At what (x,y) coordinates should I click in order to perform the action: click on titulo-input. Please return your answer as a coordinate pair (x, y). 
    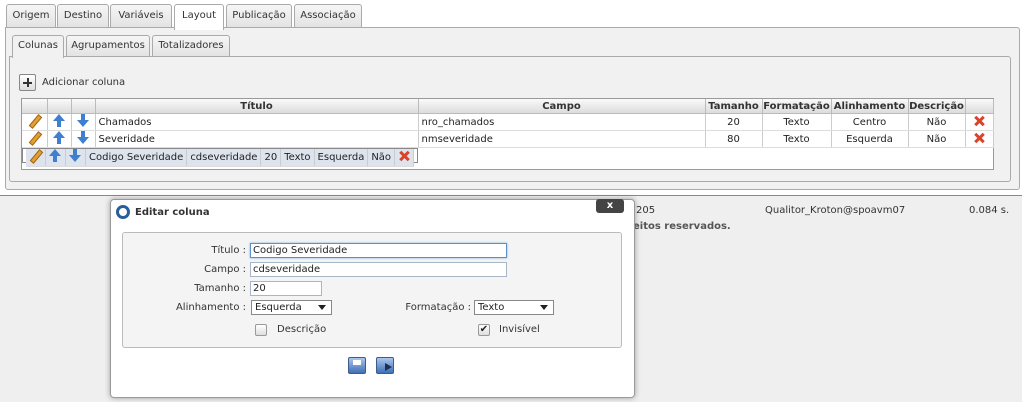
    Looking at the image, I should click on (378, 250).